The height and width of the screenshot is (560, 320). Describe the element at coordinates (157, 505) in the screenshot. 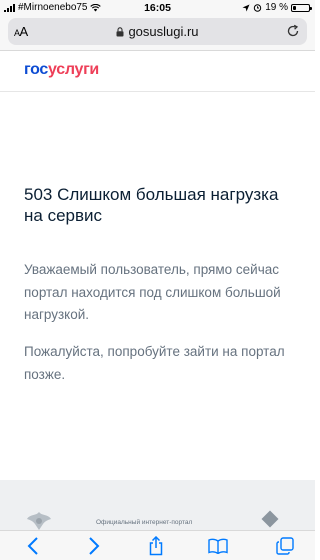

I see `site-footer: Официальный интернет-портал` at that location.